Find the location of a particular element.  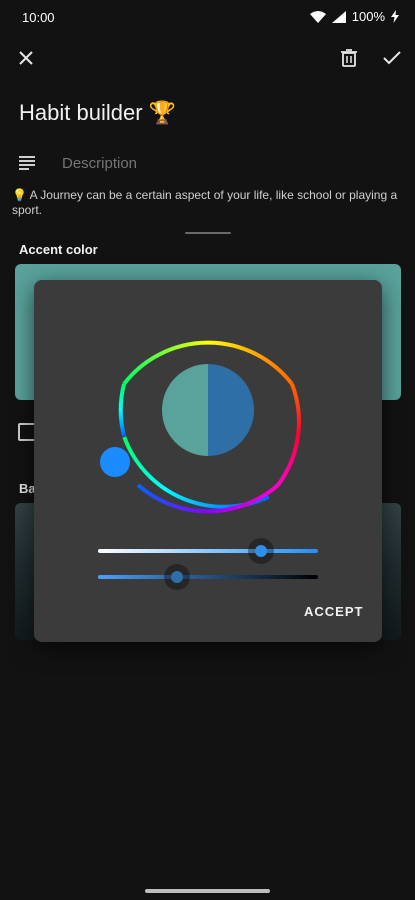

status-icons: 100% is located at coordinates (354, 16).